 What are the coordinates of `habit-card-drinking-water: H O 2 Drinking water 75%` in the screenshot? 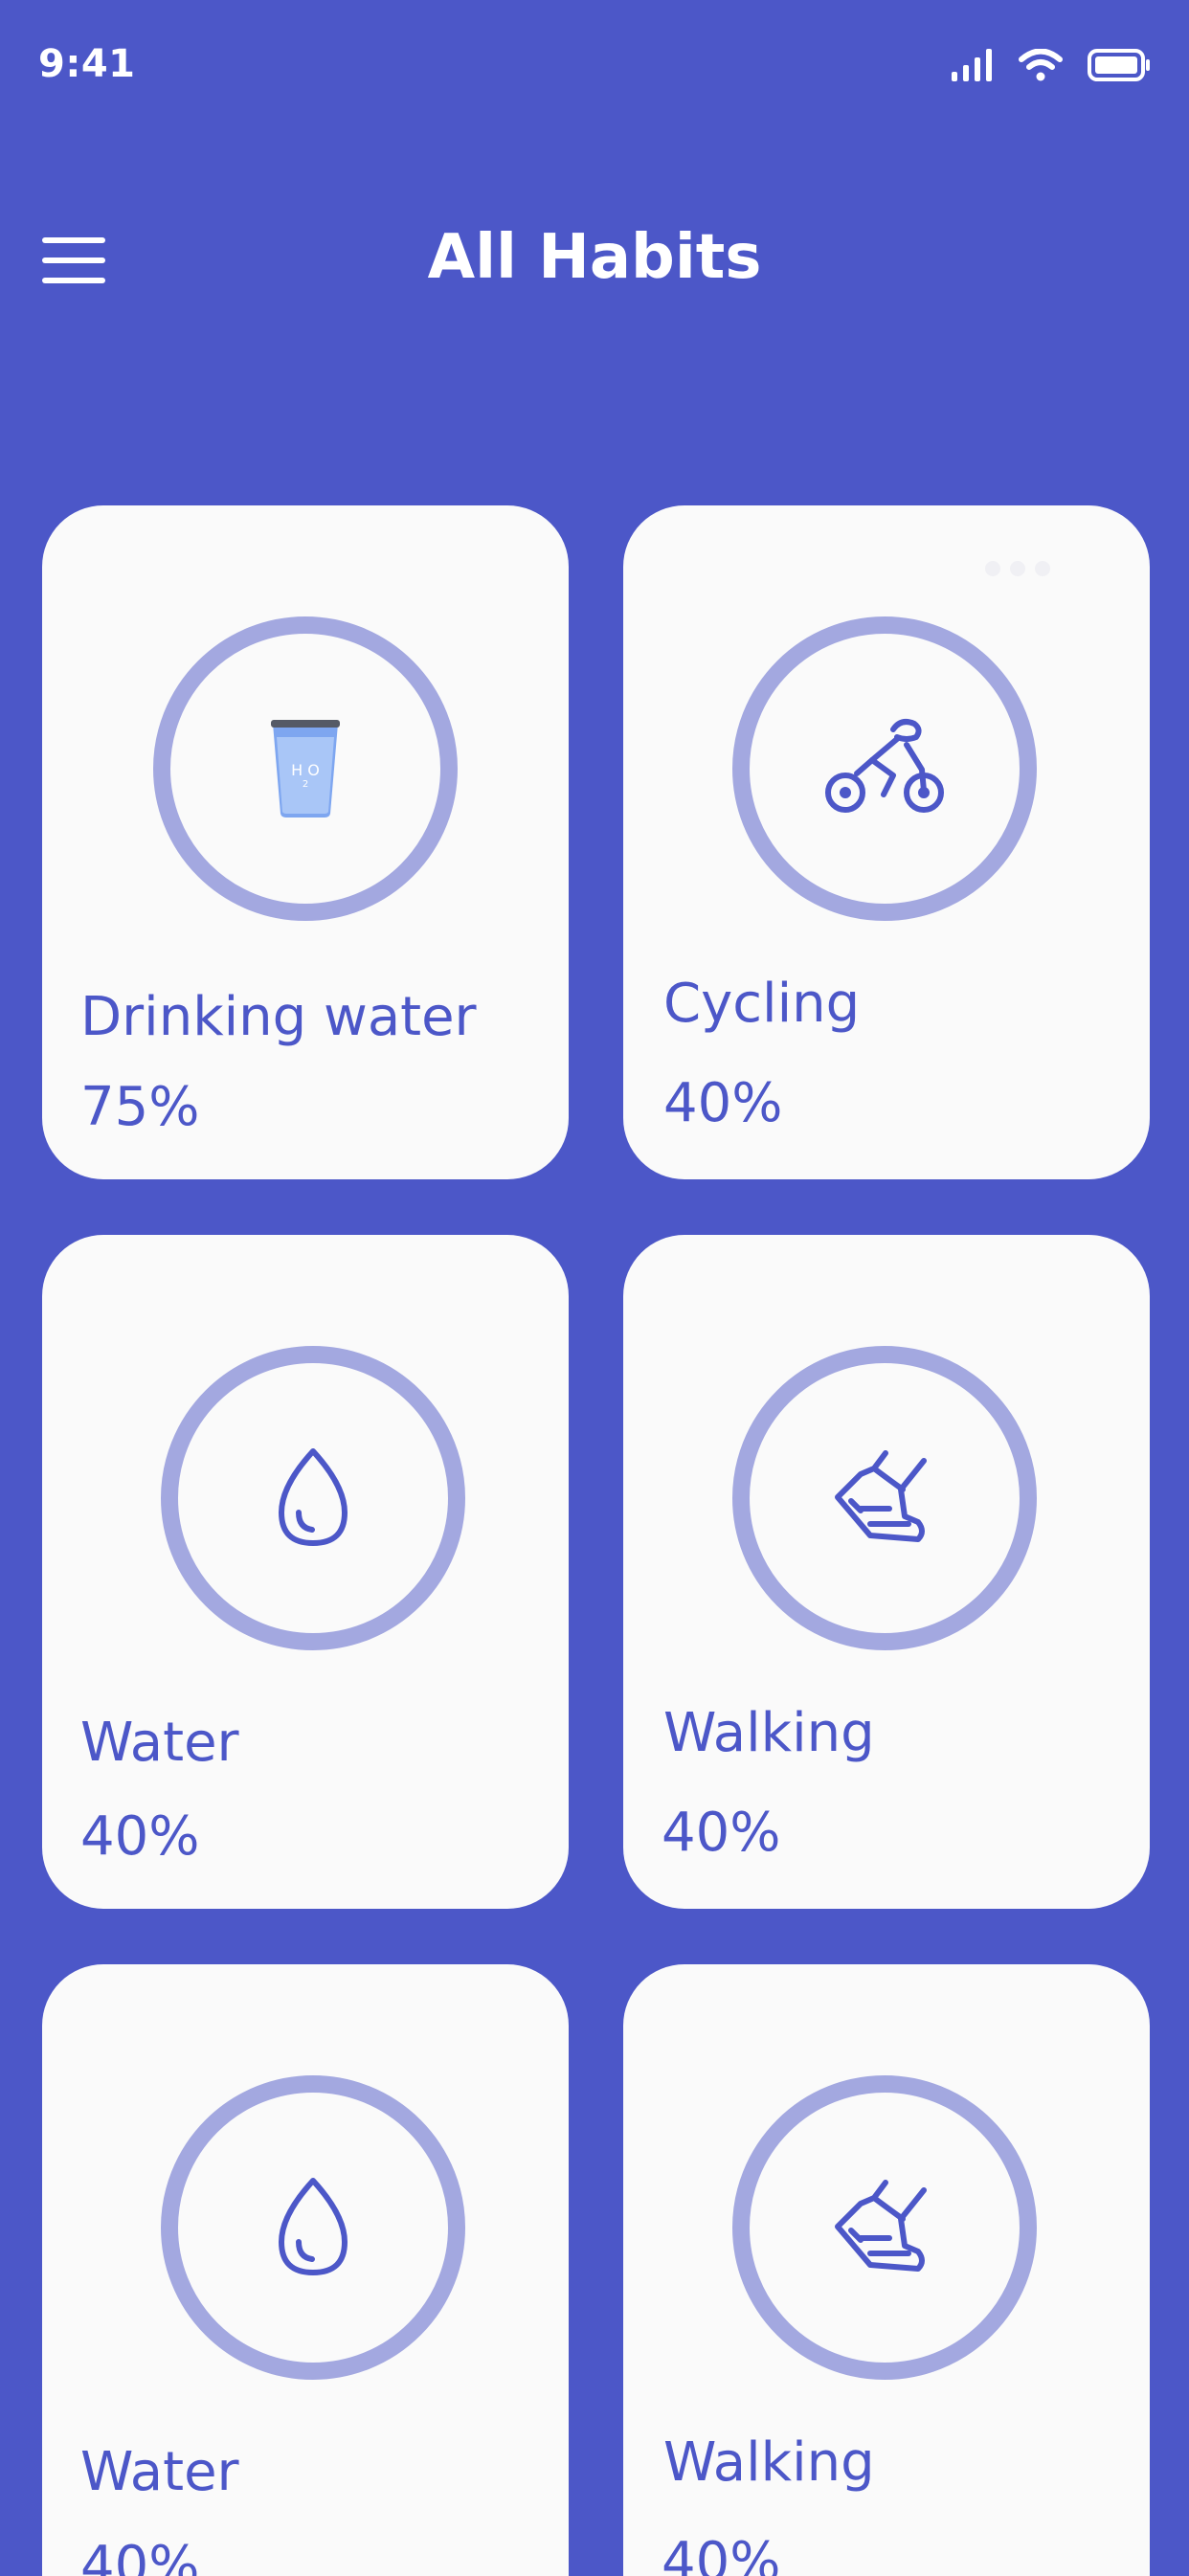 It's located at (305, 842).